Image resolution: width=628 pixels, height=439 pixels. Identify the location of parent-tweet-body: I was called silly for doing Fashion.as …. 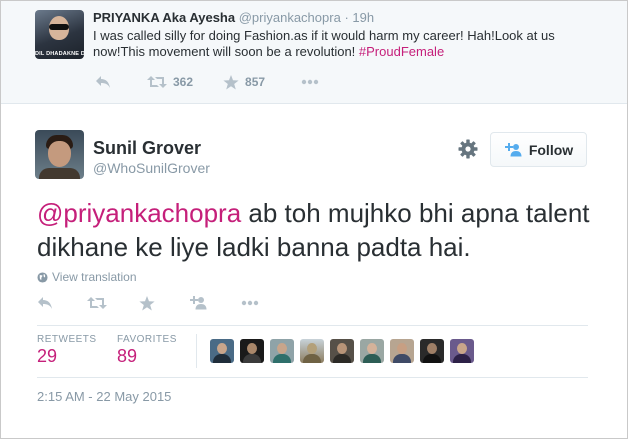
(324, 43).